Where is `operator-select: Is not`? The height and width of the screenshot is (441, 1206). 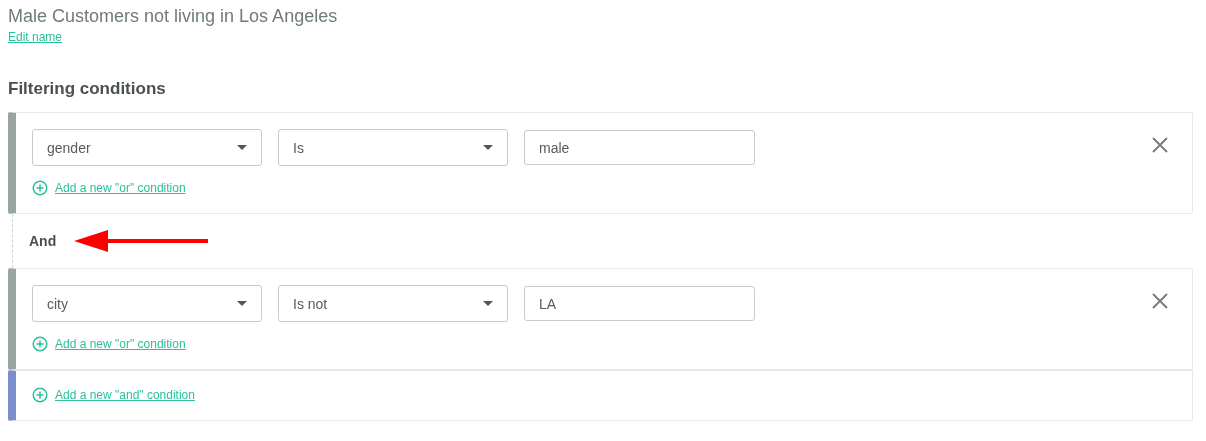 operator-select: Is not is located at coordinates (393, 303).